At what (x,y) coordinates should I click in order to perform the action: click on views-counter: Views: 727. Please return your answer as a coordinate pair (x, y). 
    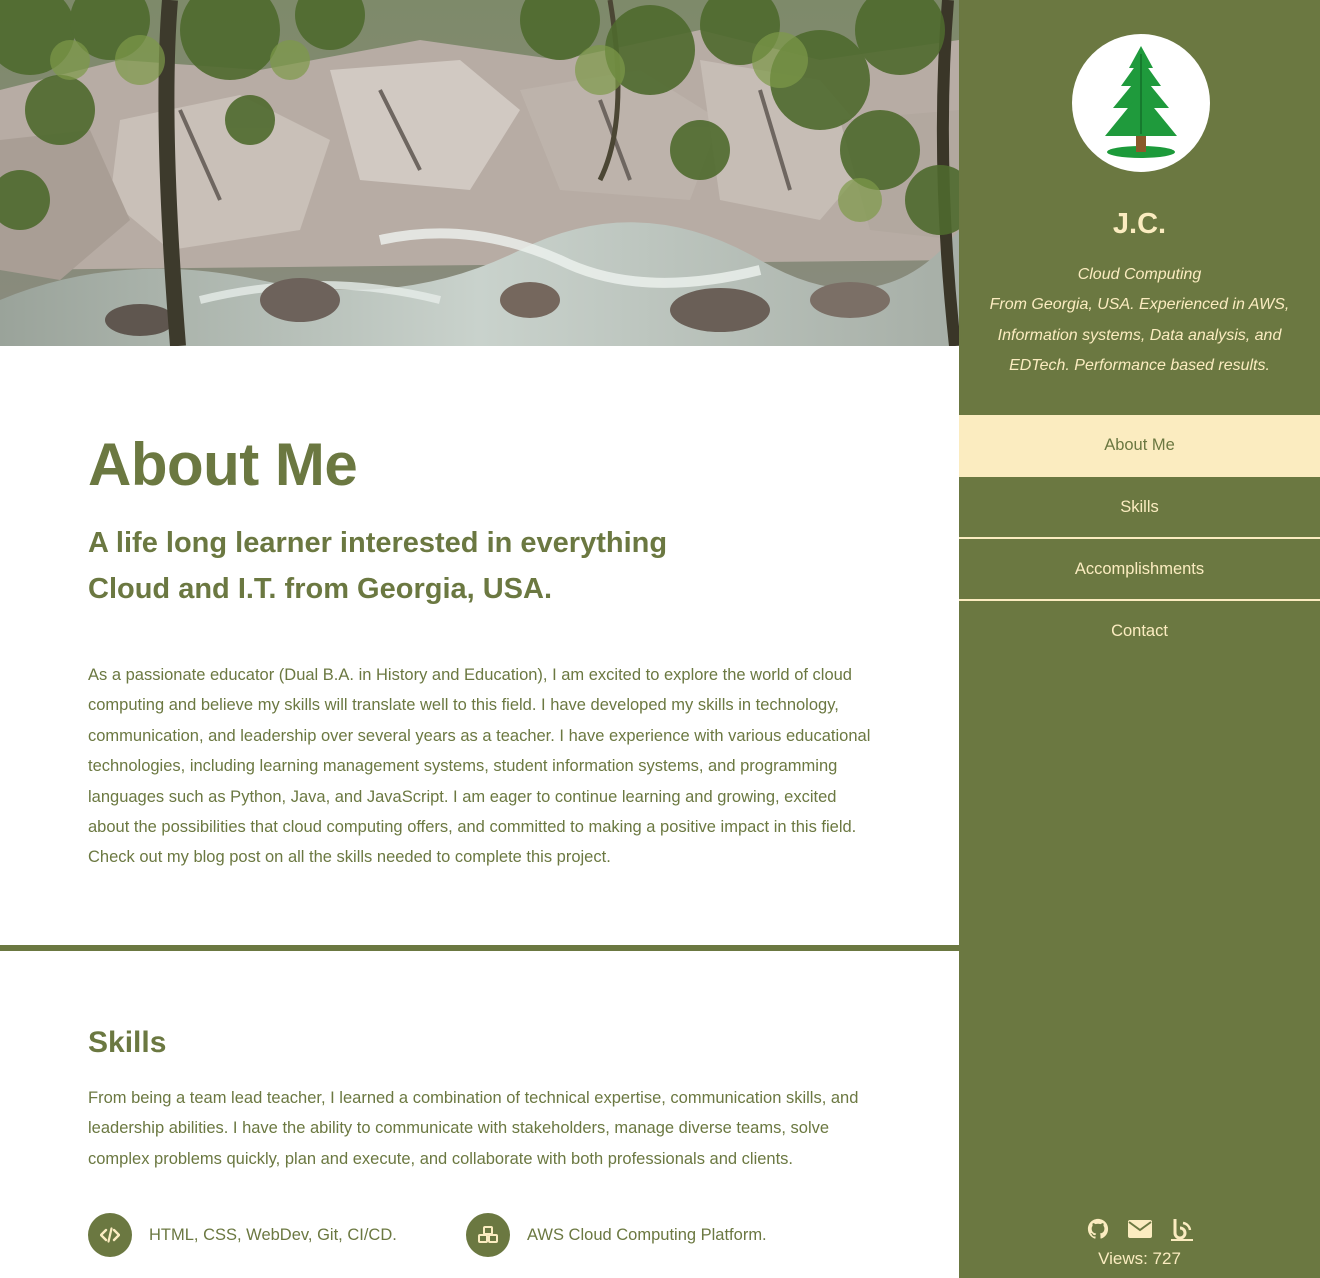
    Looking at the image, I should click on (1139, 1258).